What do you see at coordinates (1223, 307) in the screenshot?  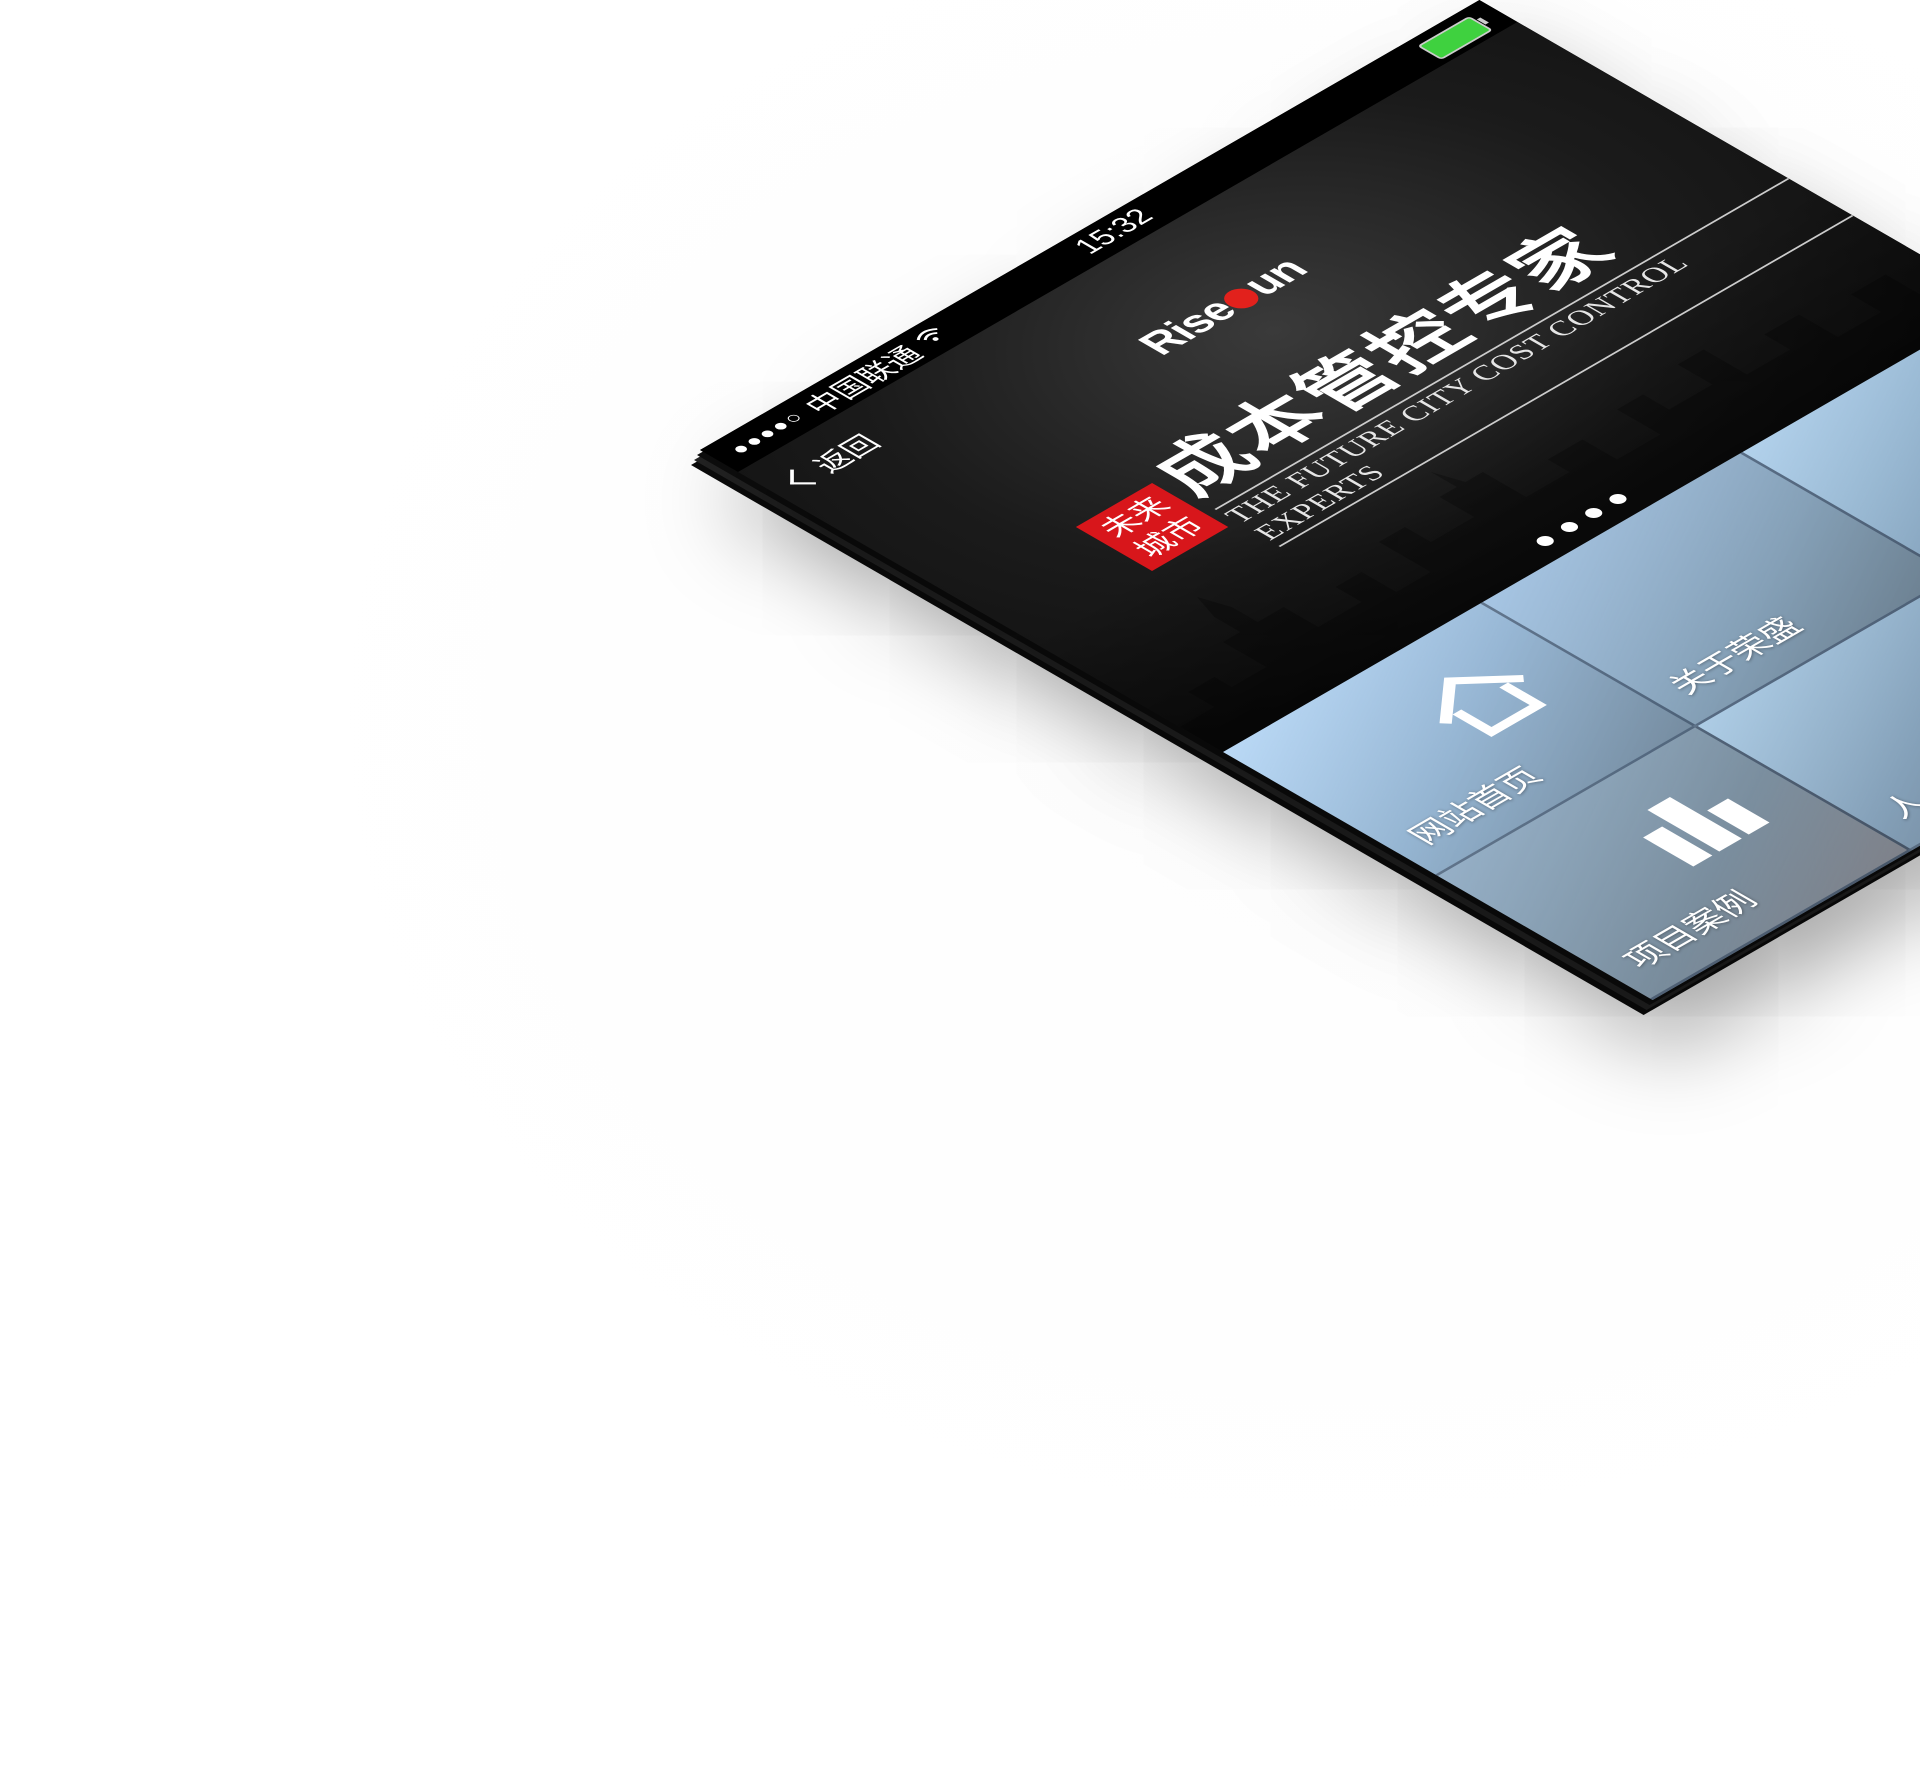 I see `brand-logo: Riseun` at bounding box center [1223, 307].